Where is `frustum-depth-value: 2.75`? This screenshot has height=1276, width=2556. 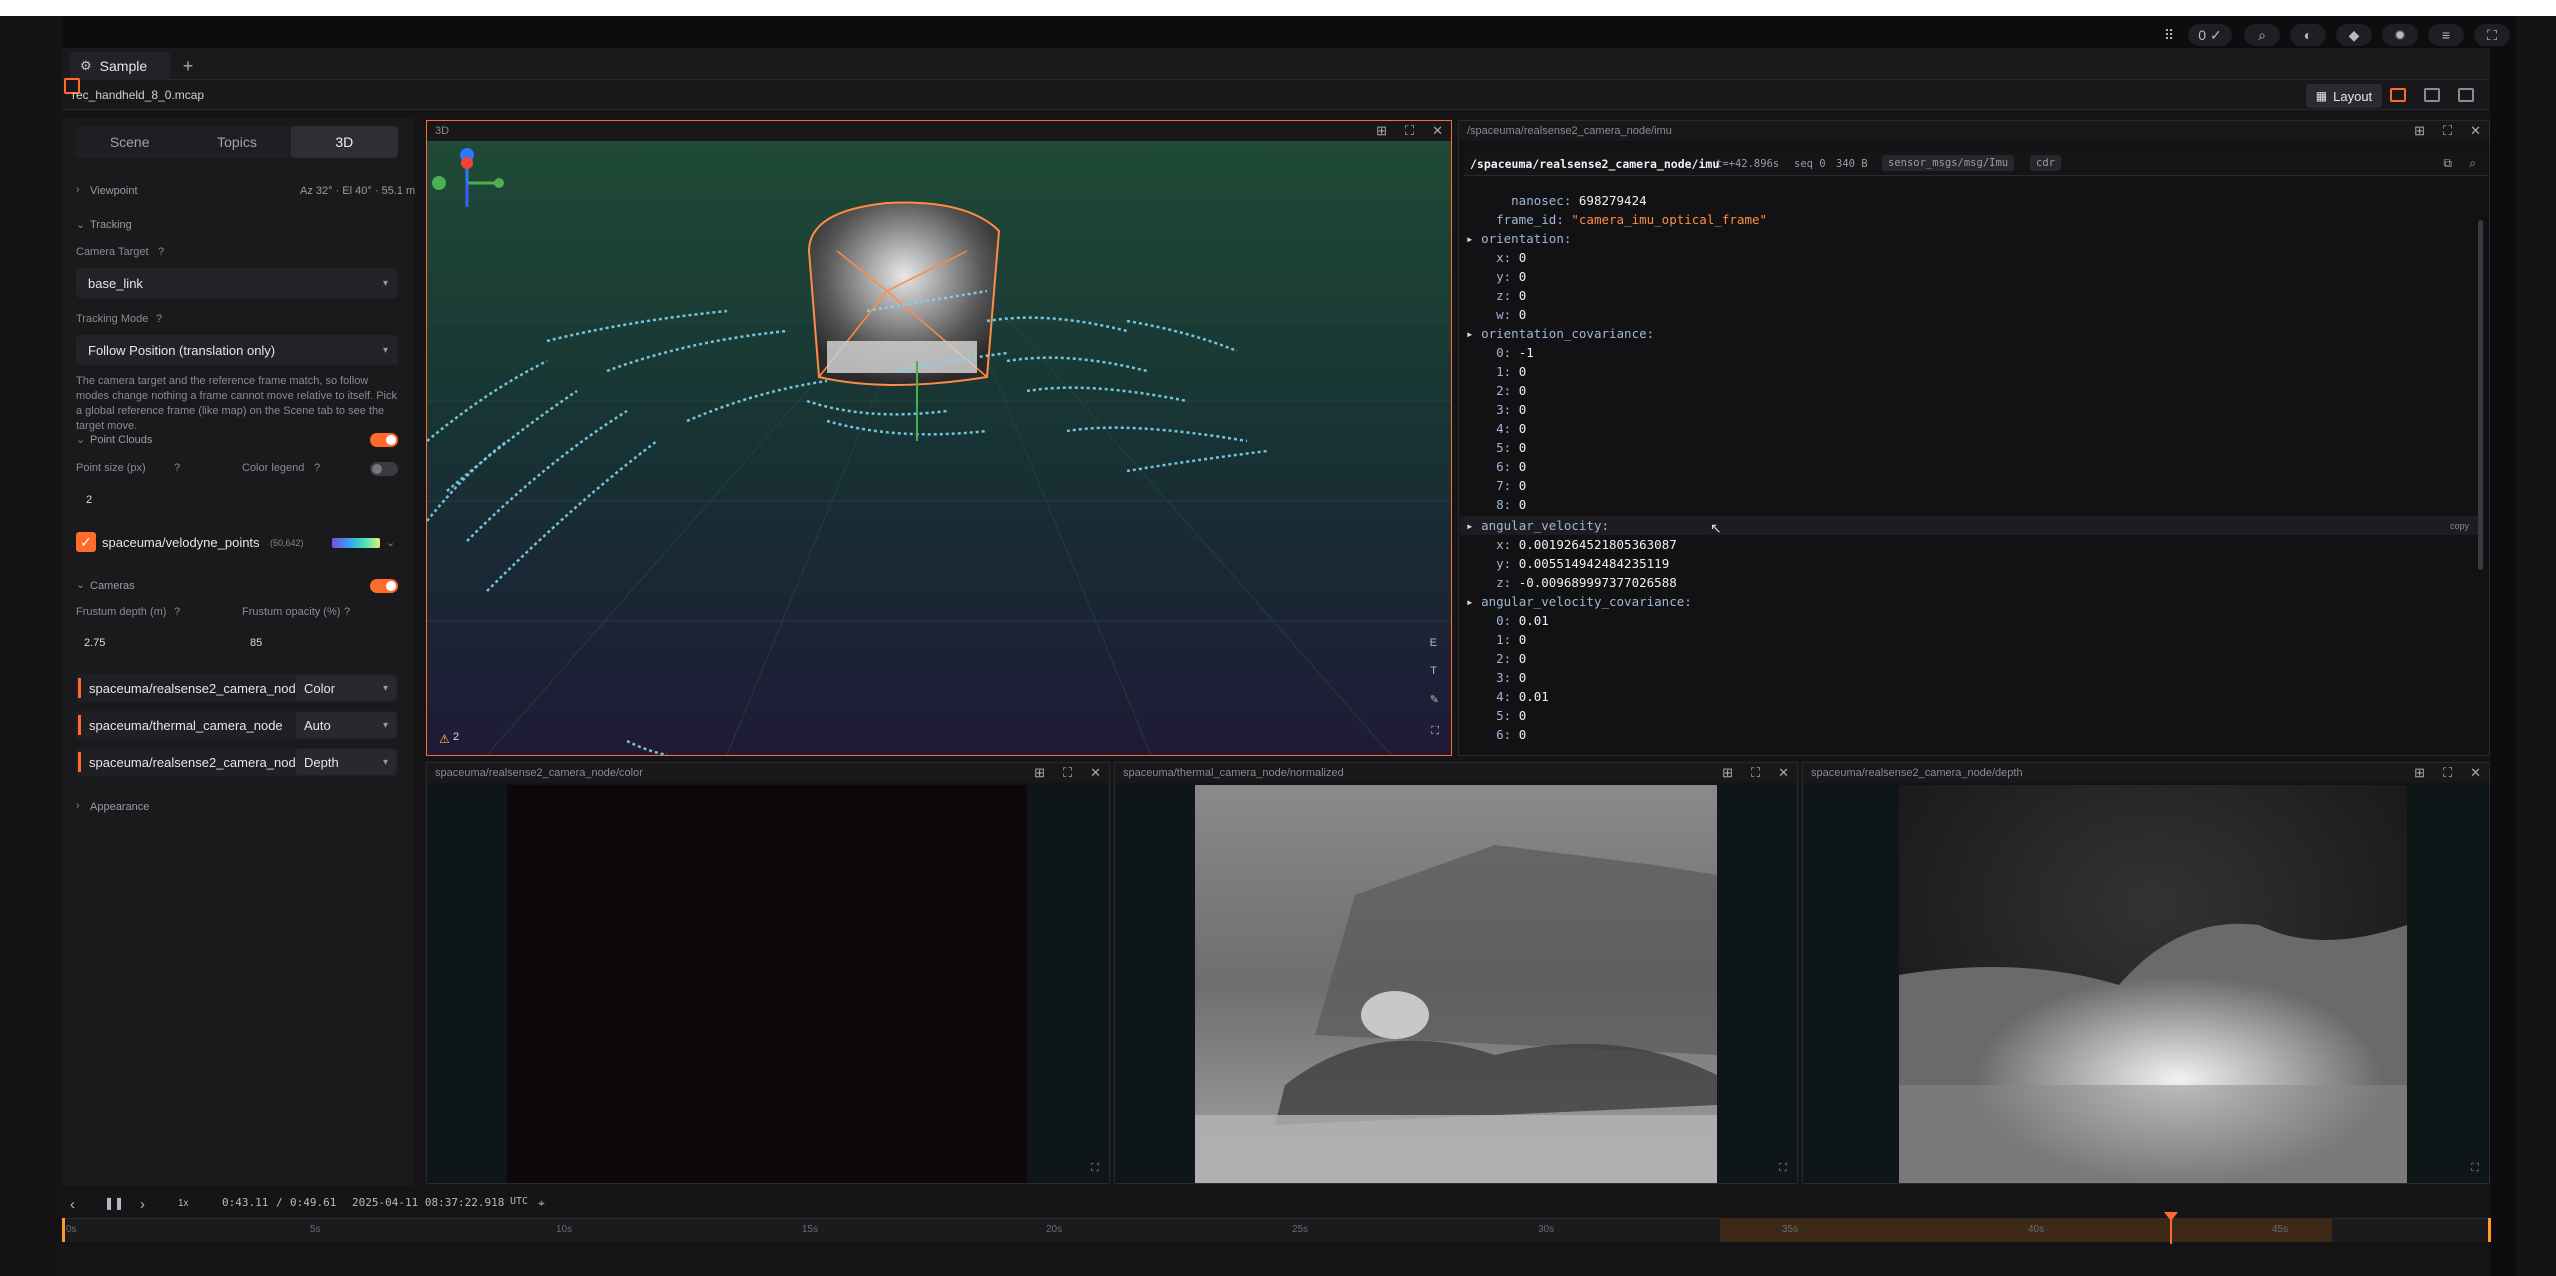
frustum-depth-value: 2.75 is located at coordinates (94, 643).